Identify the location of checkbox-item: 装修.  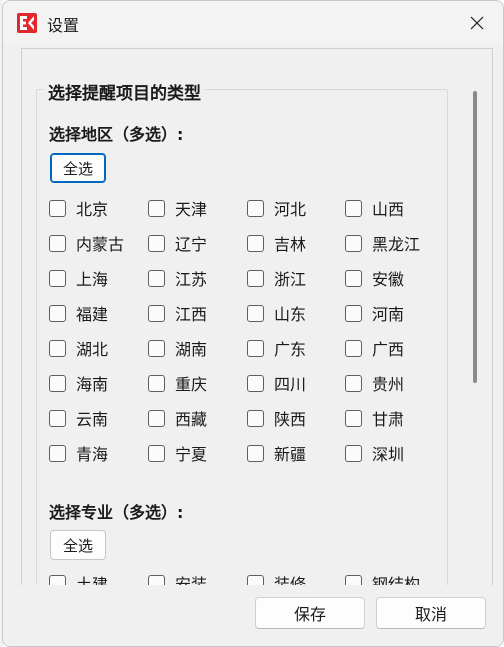
(277, 578).